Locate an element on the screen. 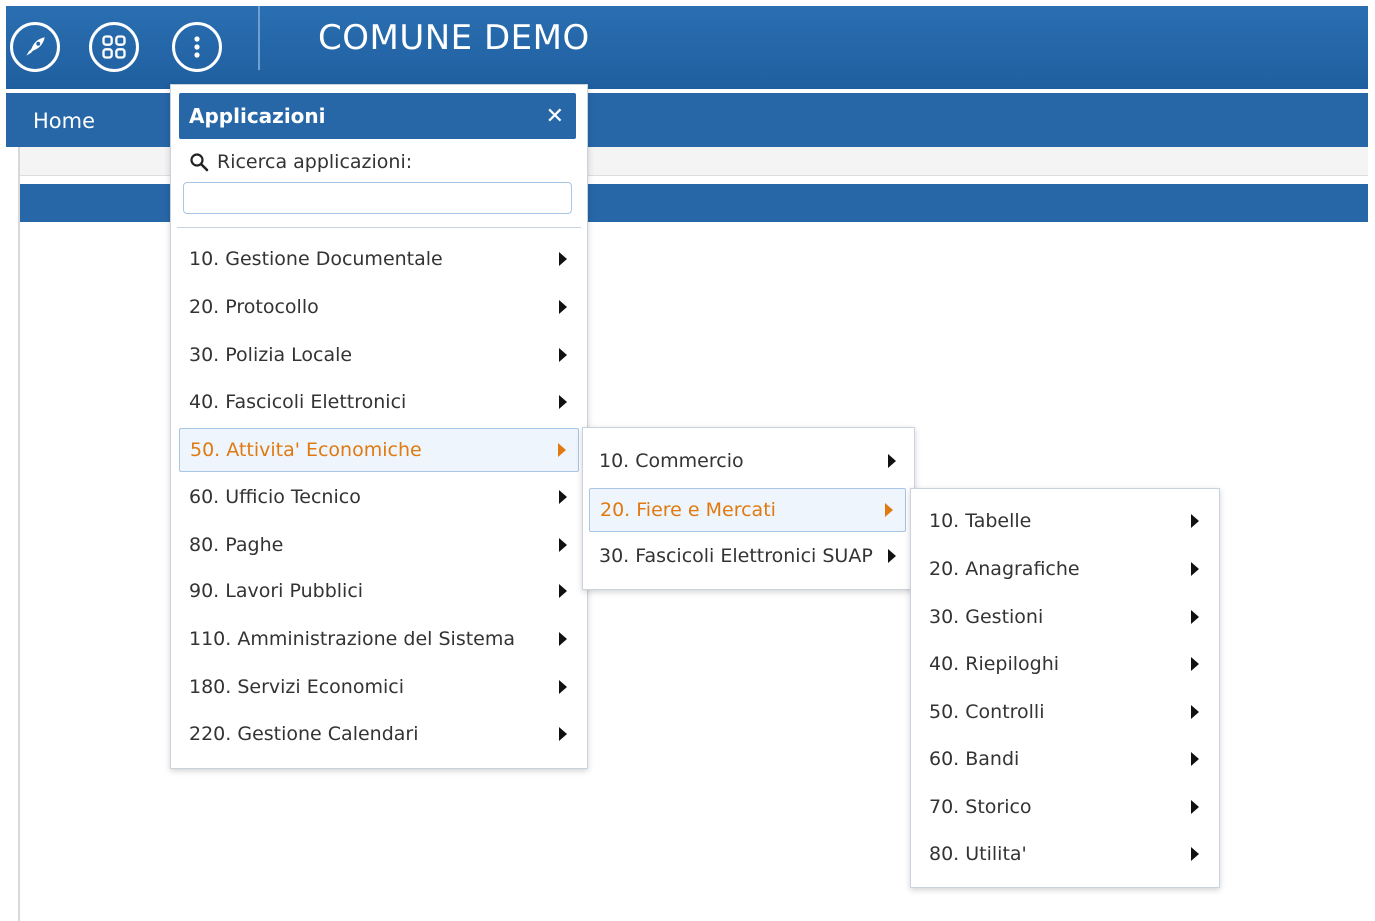  submenu-item-fiere-mercati: 20. Fiere e Mercati is located at coordinates (747, 510).